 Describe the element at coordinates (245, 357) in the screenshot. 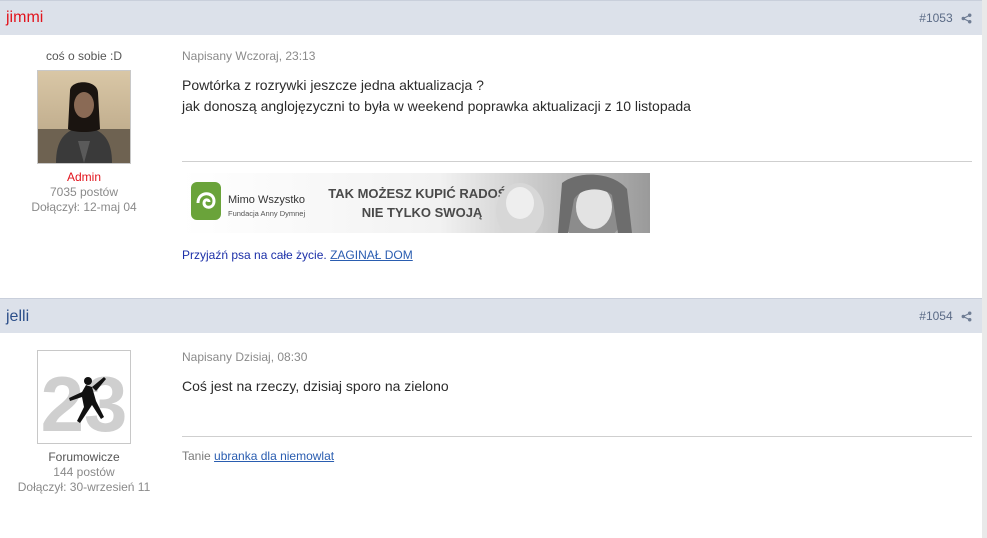

I see `posted-date: Napisany Dzisiaj, 08:30` at that location.